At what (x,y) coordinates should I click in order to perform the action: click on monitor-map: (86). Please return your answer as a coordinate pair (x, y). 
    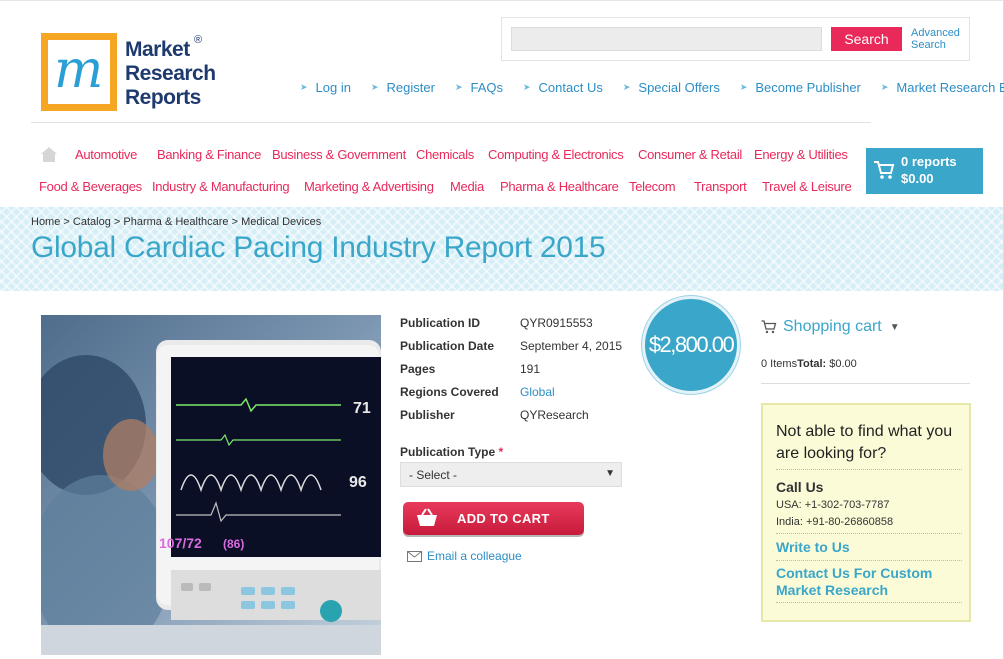
    Looking at the image, I should click on (233, 544).